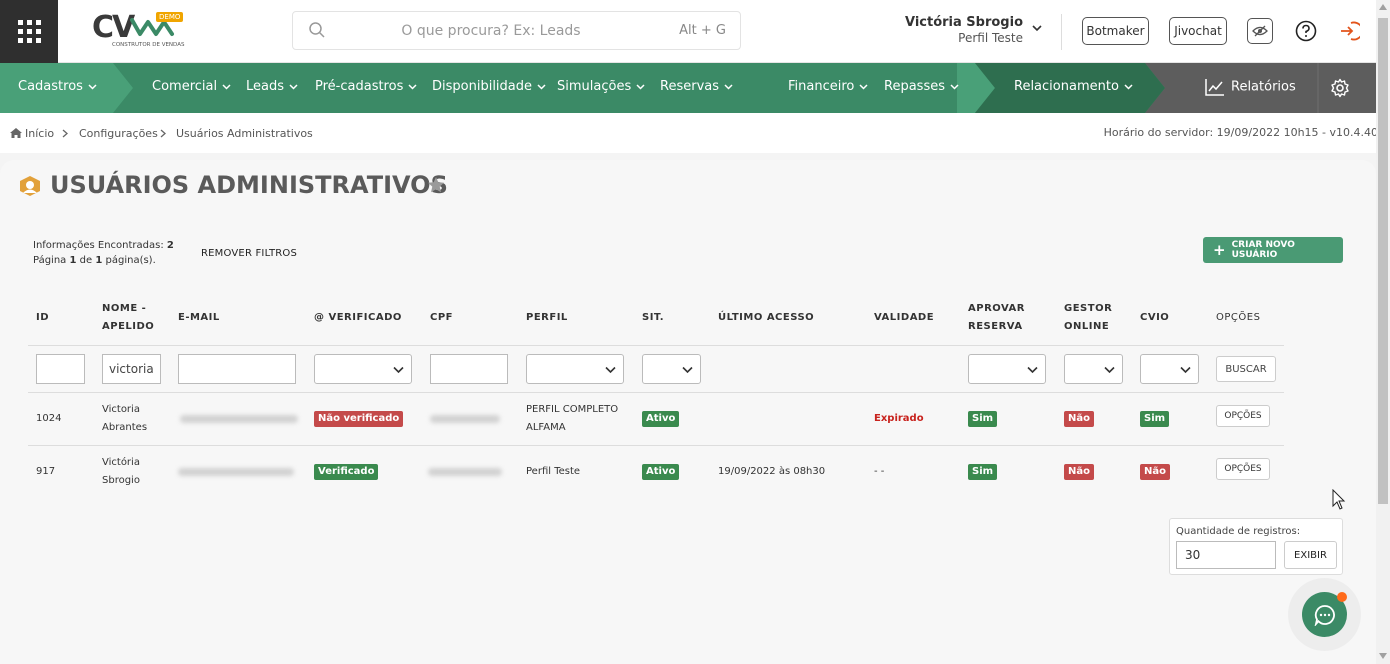 This screenshot has width=1390, height=664. Describe the element at coordinates (1383, 656) in the screenshot. I see `scroll-down-icon` at that location.